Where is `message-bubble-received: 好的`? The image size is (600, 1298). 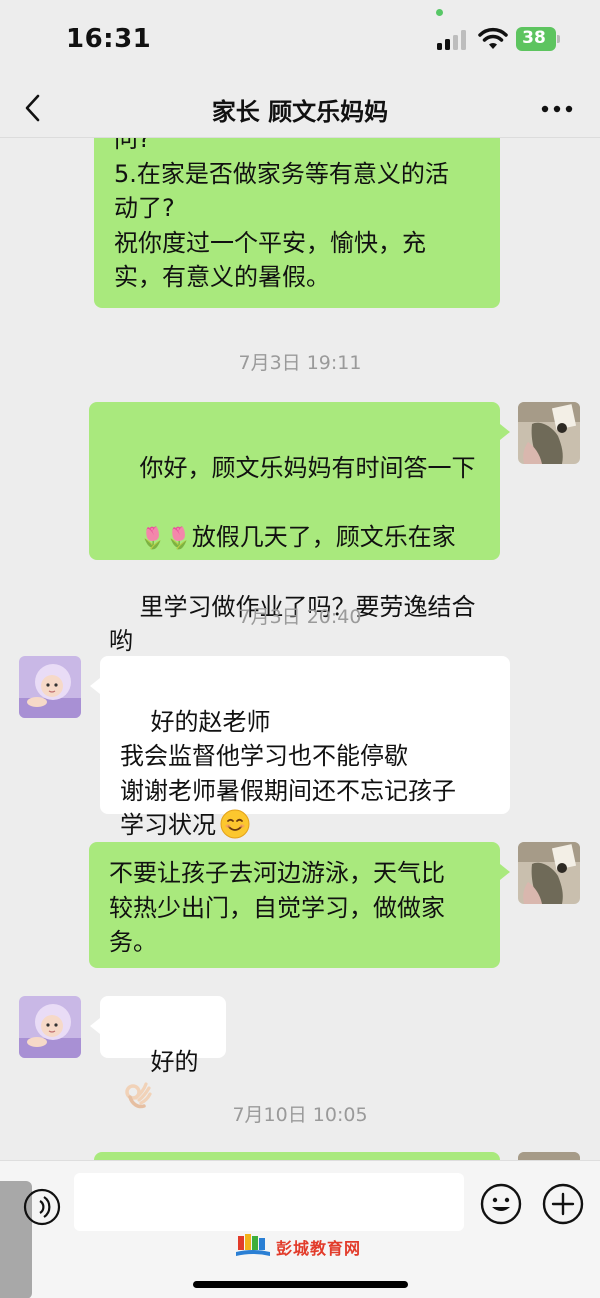
message-bubble-received: 好的 is located at coordinates (163, 1052).